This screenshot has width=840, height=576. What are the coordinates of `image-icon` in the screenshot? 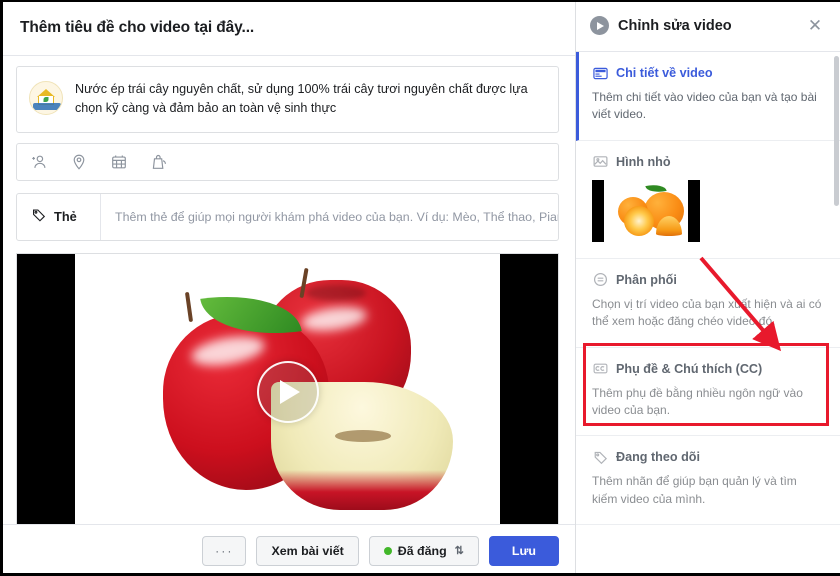 It's located at (600, 162).